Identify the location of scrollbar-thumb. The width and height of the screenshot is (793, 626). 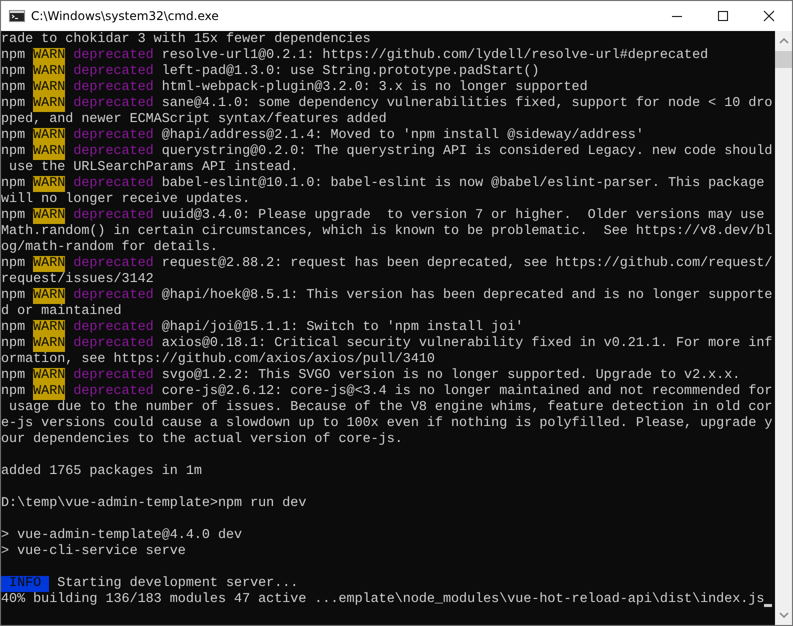
(783, 59).